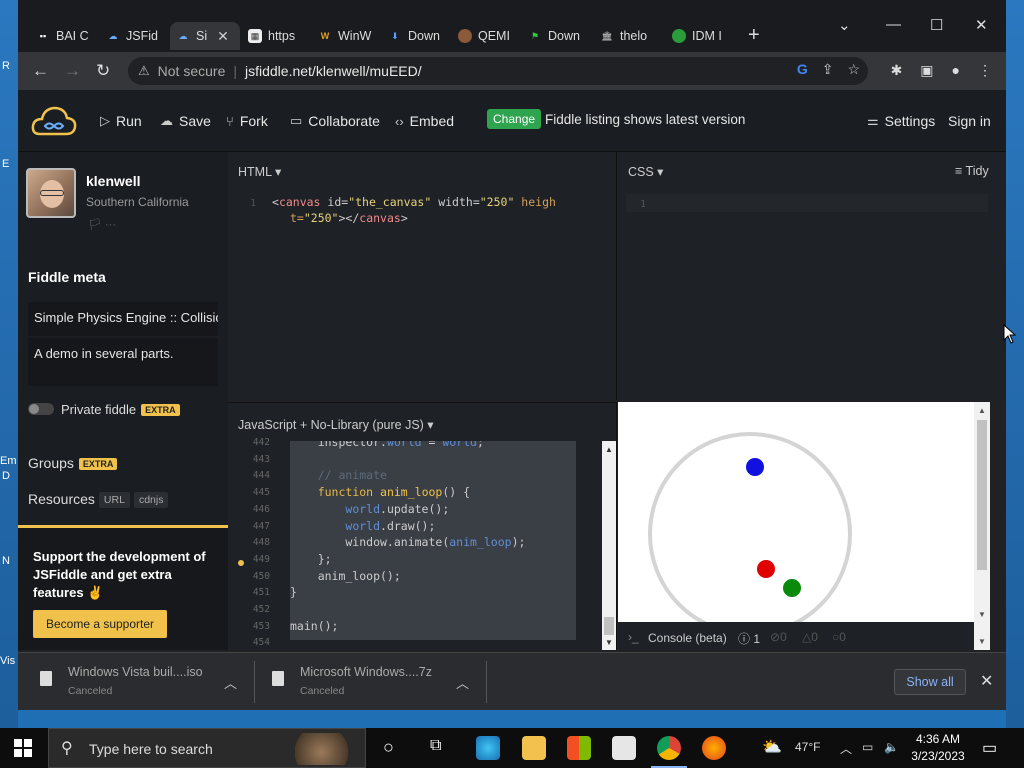  What do you see at coordinates (828, 69) in the screenshot?
I see `share-icon: ⇪` at bounding box center [828, 69].